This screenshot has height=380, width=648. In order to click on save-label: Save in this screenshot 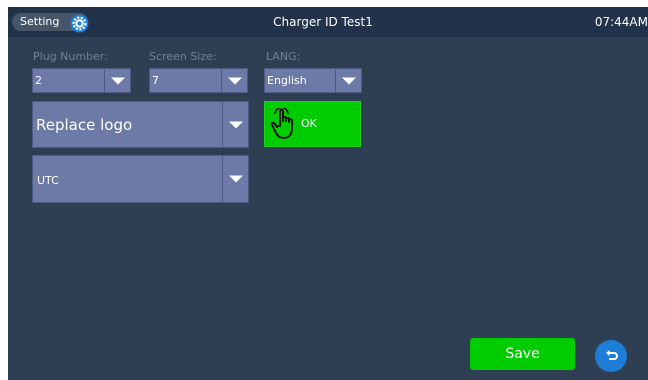, I will do `click(522, 354)`.